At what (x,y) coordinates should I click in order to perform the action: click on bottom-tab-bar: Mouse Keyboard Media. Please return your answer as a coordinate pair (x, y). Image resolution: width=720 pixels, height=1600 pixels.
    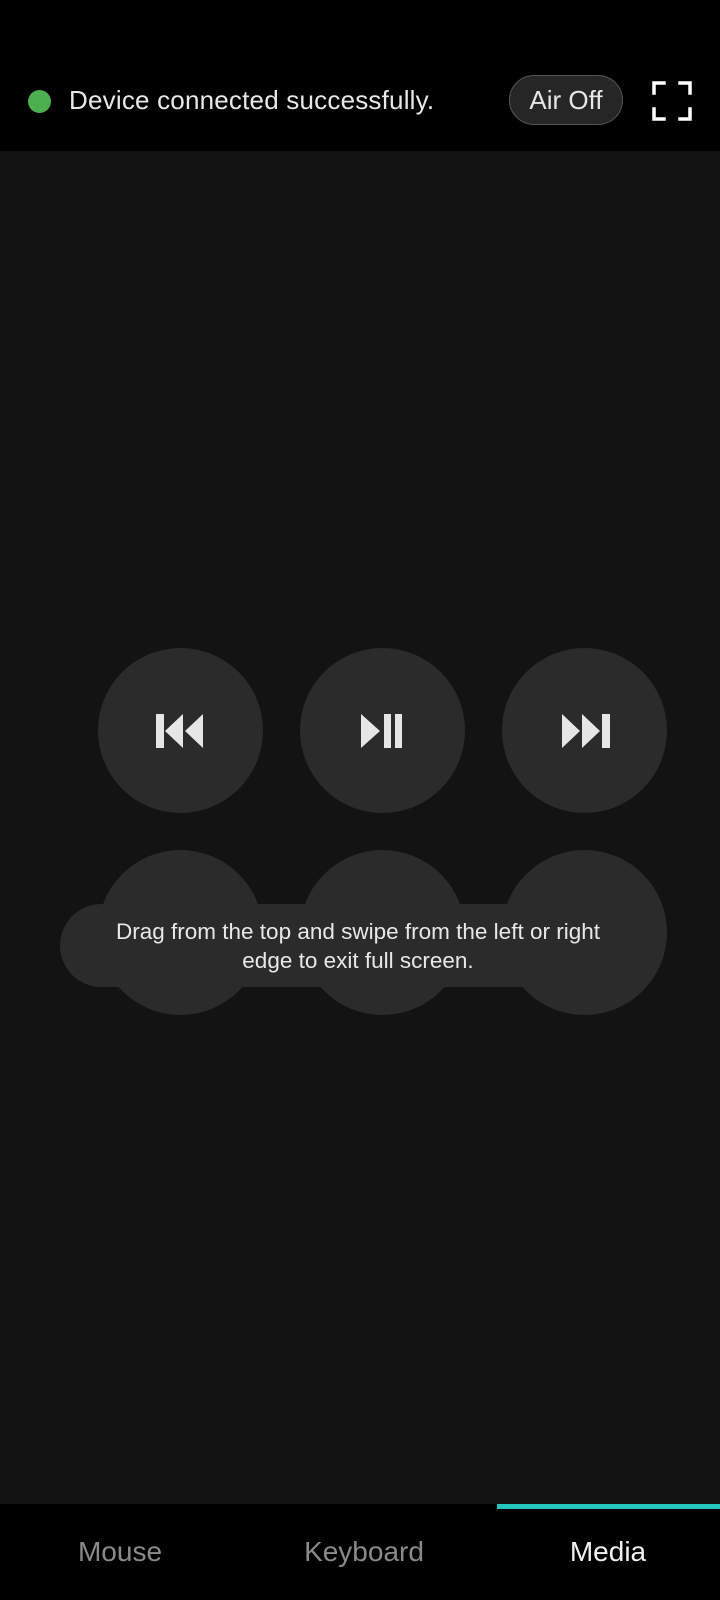
    Looking at the image, I should click on (360, 1552).